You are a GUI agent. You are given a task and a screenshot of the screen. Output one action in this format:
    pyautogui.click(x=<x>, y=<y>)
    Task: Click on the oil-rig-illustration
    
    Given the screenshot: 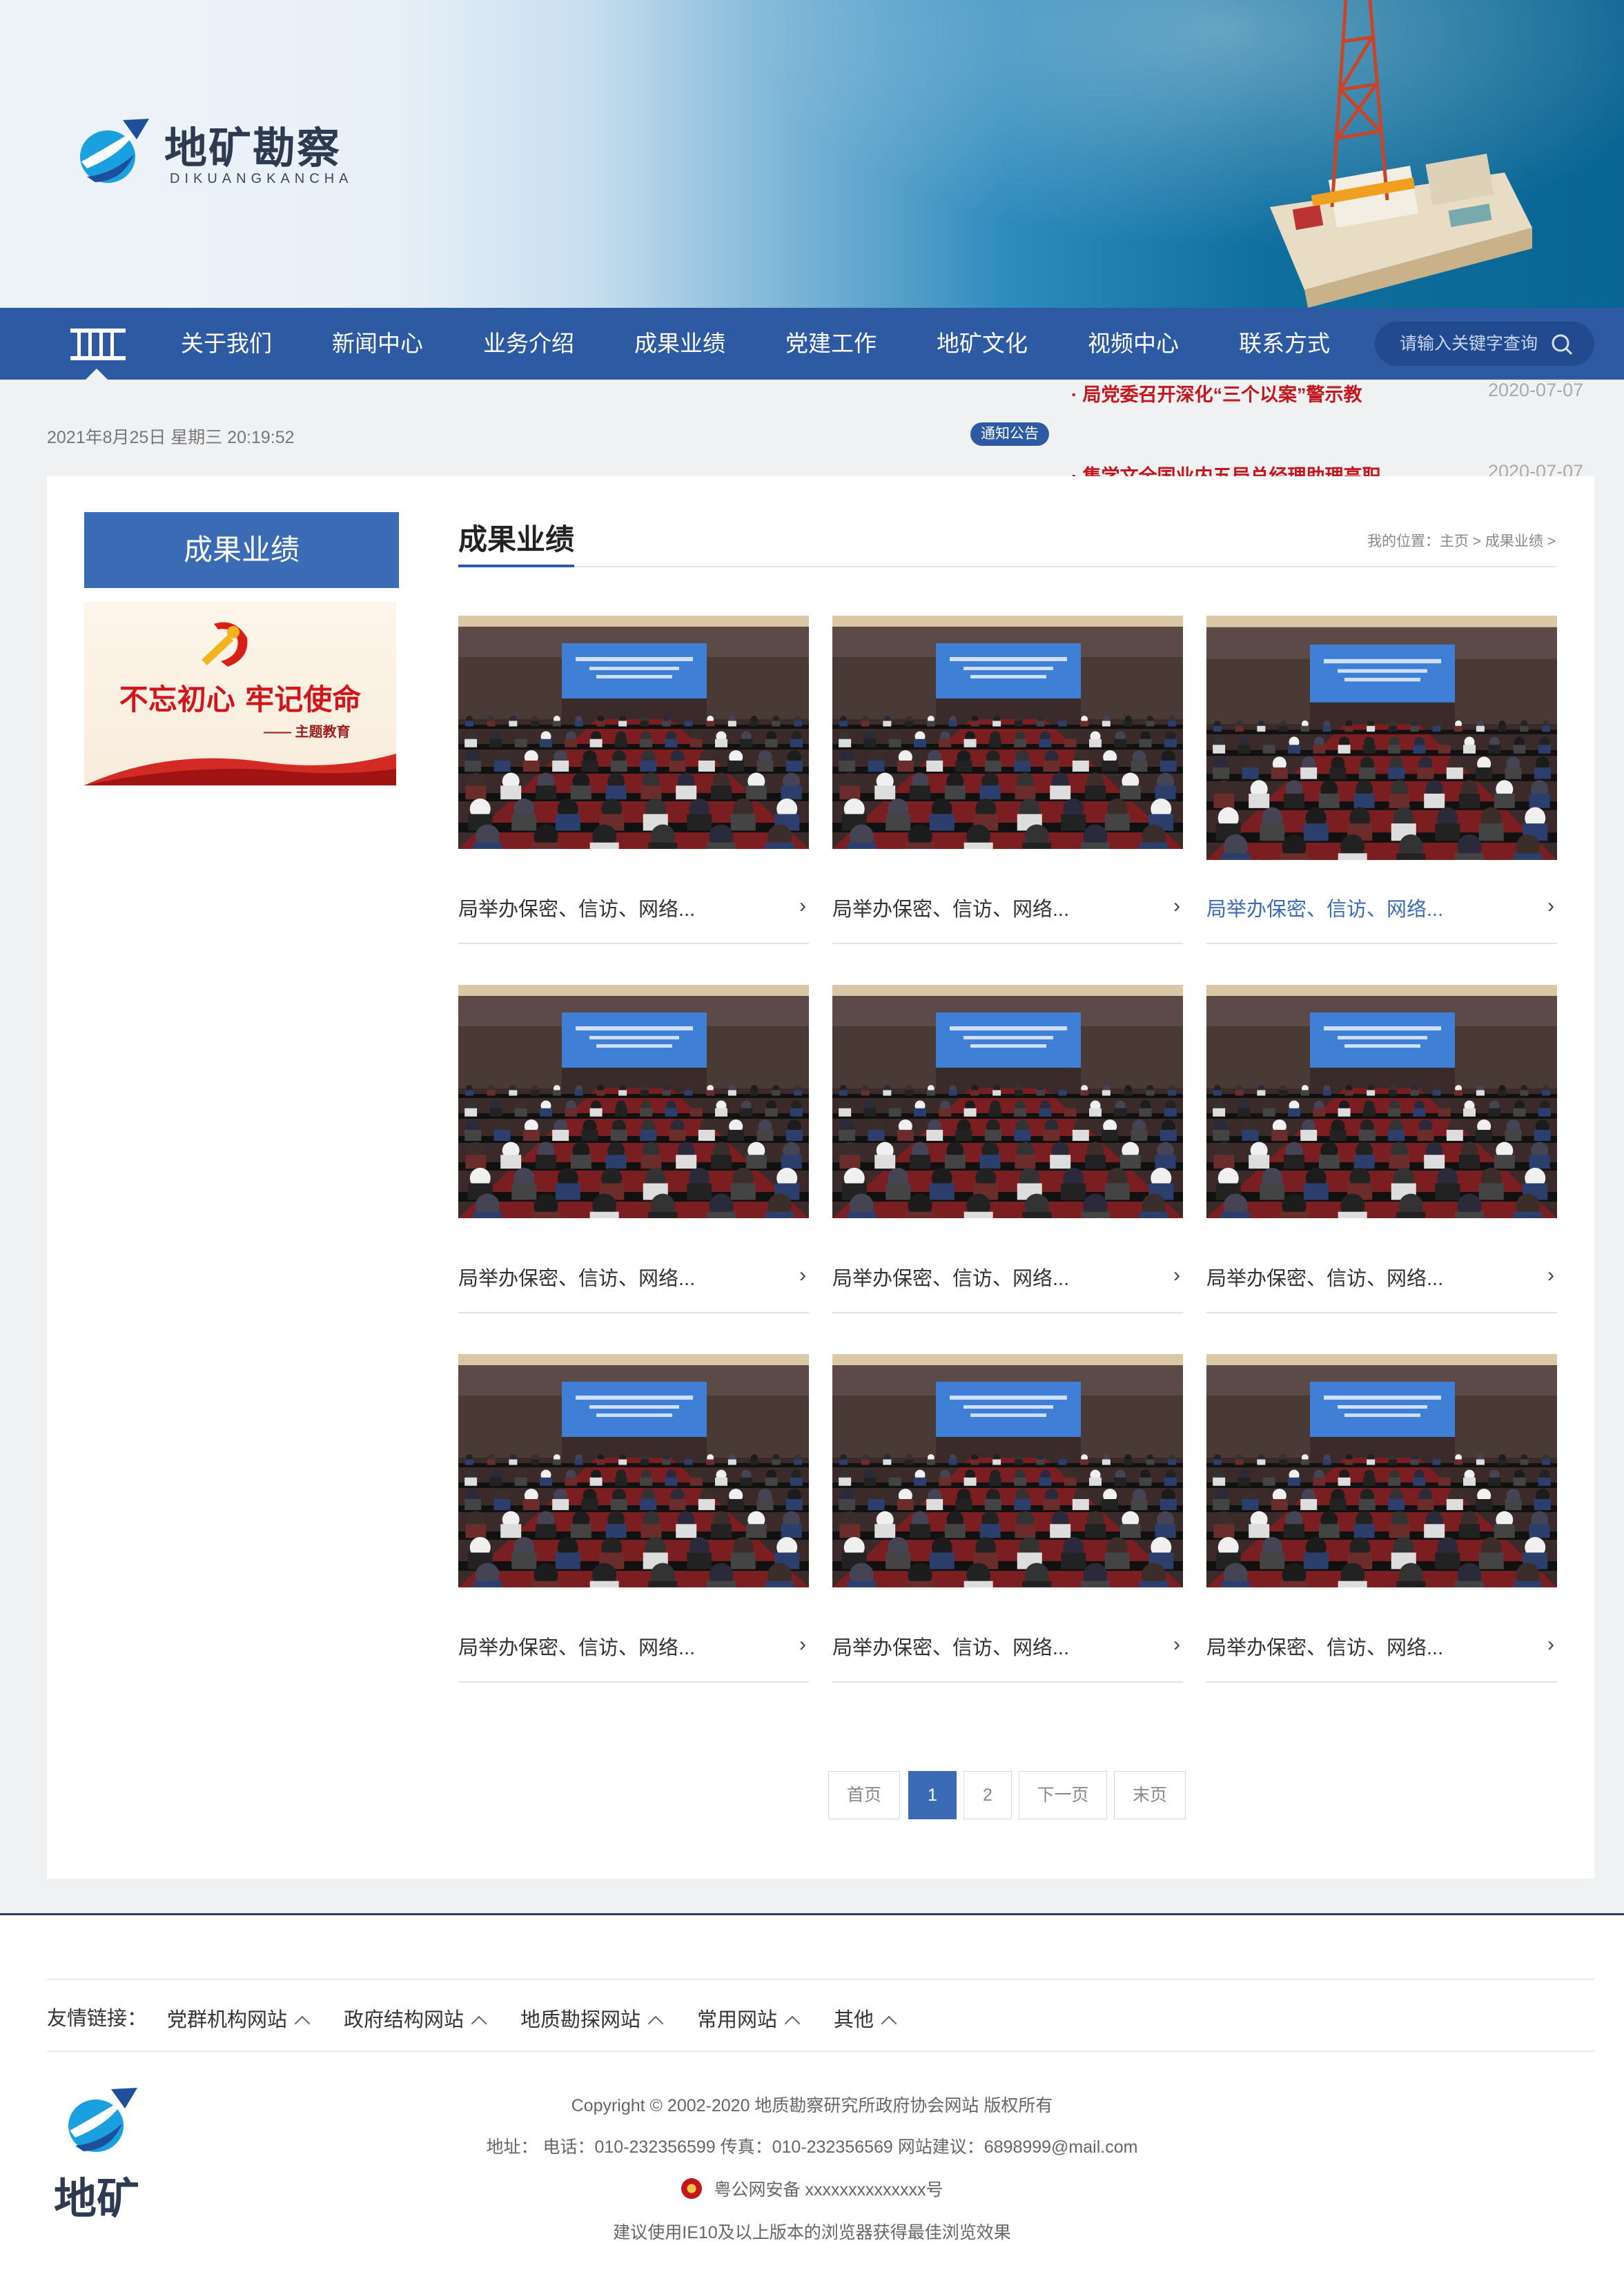 What is the action you would take?
    pyautogui.click(x=1401, y=154)
    